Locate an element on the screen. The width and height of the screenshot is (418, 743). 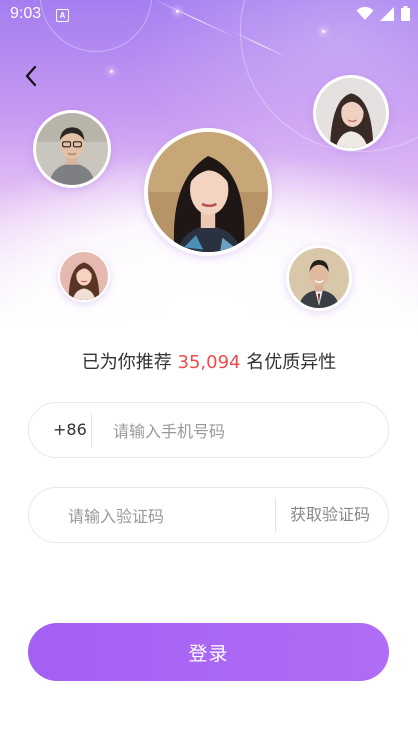
avatar-woman-small is located at coordinates (84, 276).